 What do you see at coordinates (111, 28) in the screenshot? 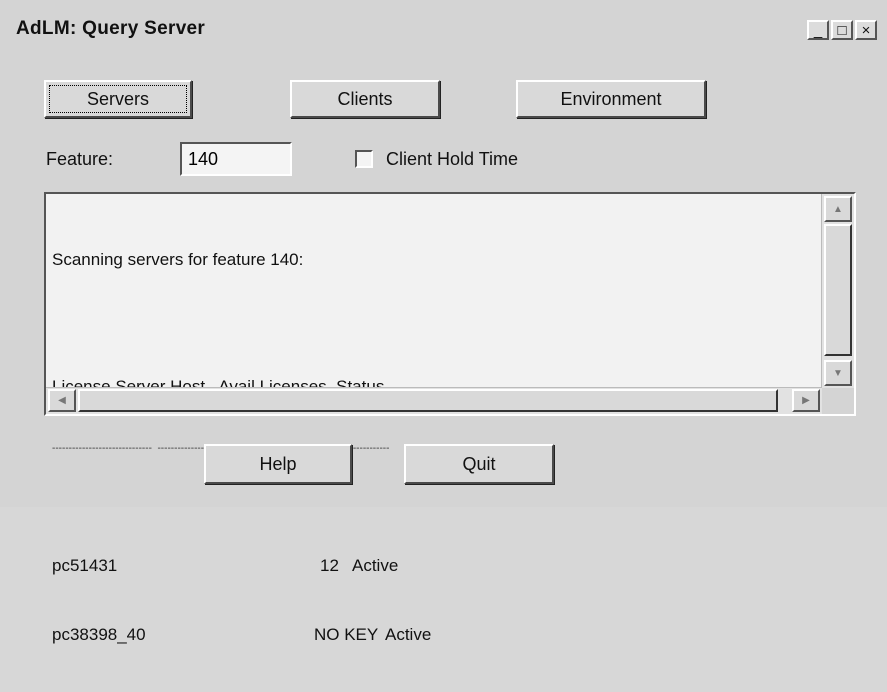
I see `window-title: AdLM: Query Server` at bounding box center [111, 28].